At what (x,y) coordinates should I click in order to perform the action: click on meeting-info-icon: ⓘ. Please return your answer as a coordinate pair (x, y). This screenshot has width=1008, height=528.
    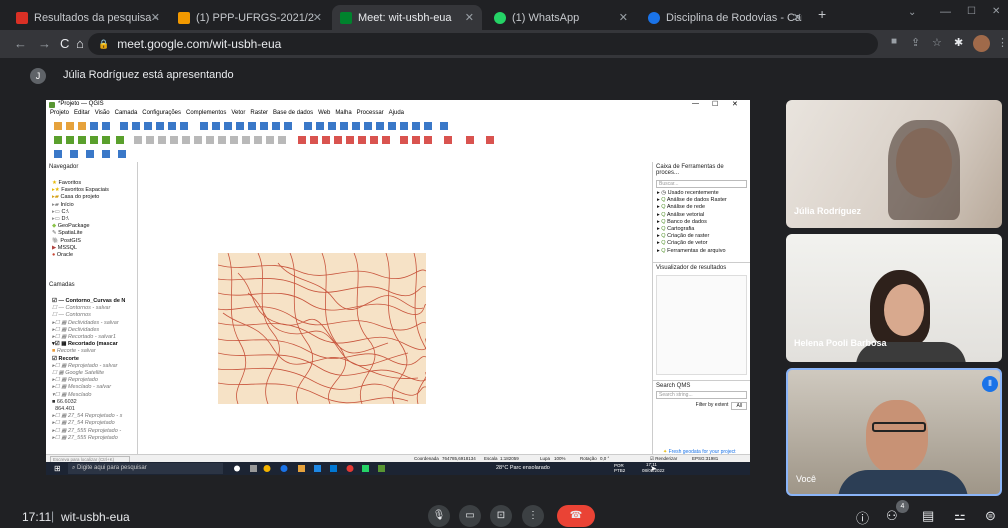
    Looking at the image, I should click on (862, 517).